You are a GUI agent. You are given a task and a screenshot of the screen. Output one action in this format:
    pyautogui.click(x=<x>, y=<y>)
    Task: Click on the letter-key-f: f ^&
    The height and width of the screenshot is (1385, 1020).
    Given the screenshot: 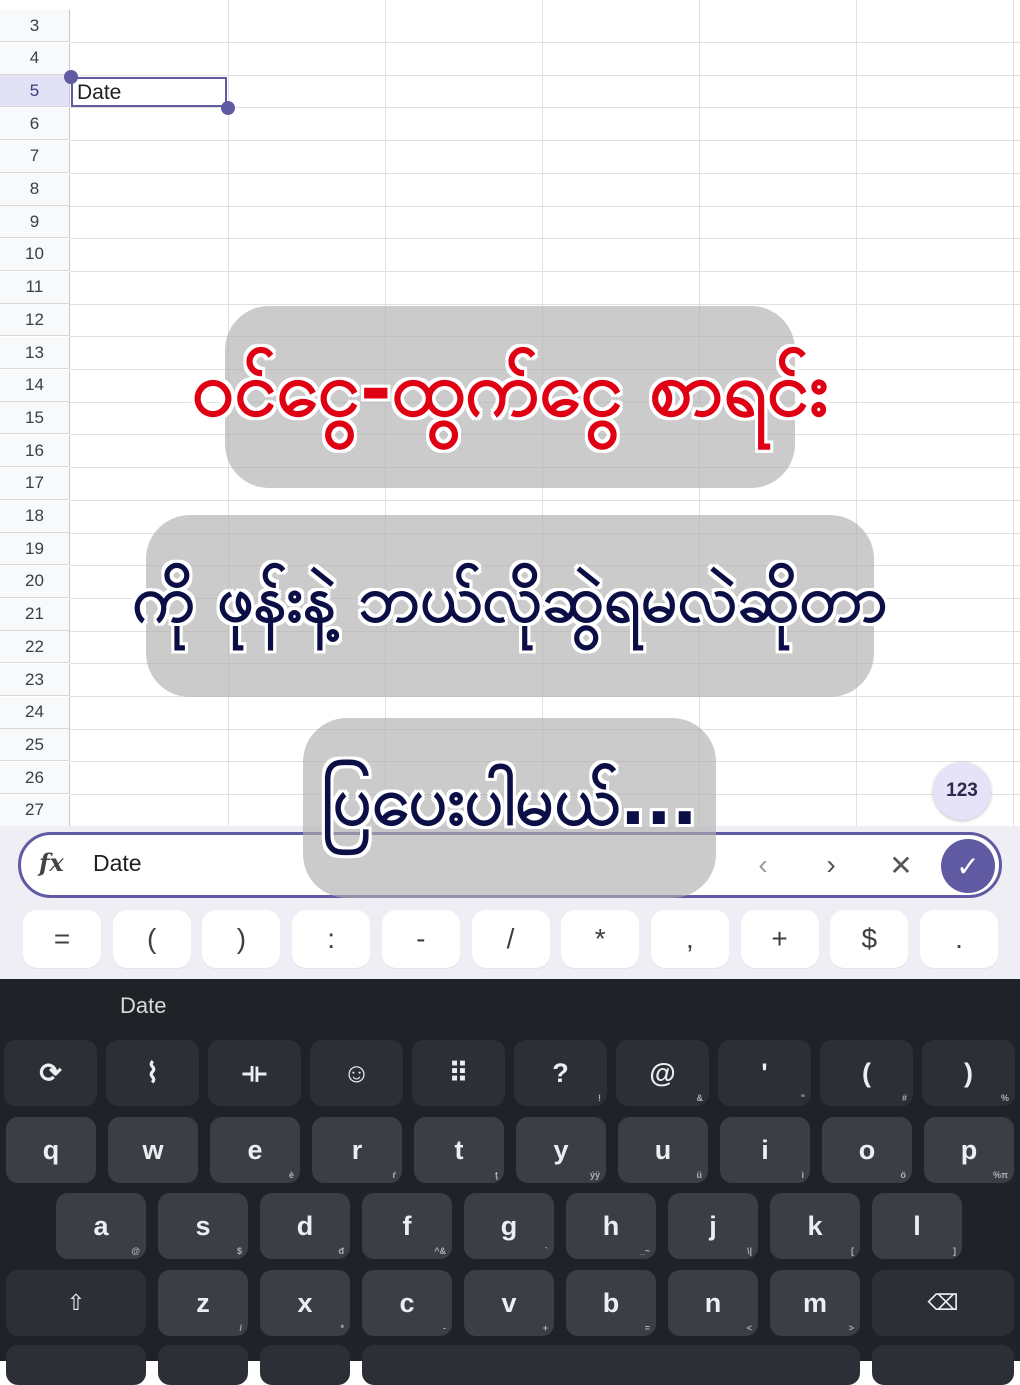 What is the action you would take?
    pyautogui.click(x=407, y=1226)
    